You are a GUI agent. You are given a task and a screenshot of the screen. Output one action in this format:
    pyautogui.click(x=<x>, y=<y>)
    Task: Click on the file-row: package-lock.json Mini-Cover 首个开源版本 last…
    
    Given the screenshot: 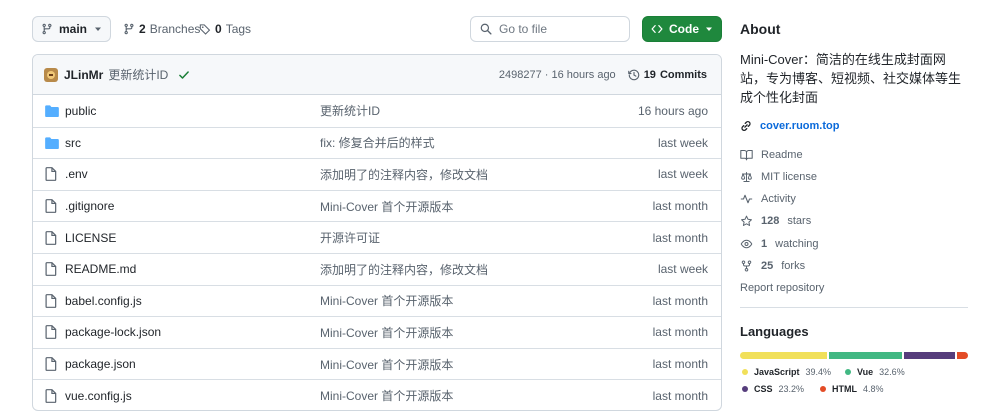 What is the action you would take?
    pyautogui.click(x=377, y=332)
    